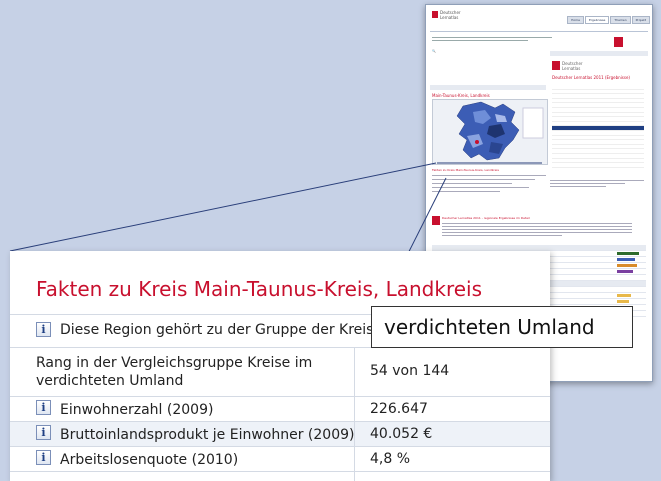 The height and width of the screenshot is (481, 661). I want to click on unemployment-value: 4,8 %, so click(390, 459).